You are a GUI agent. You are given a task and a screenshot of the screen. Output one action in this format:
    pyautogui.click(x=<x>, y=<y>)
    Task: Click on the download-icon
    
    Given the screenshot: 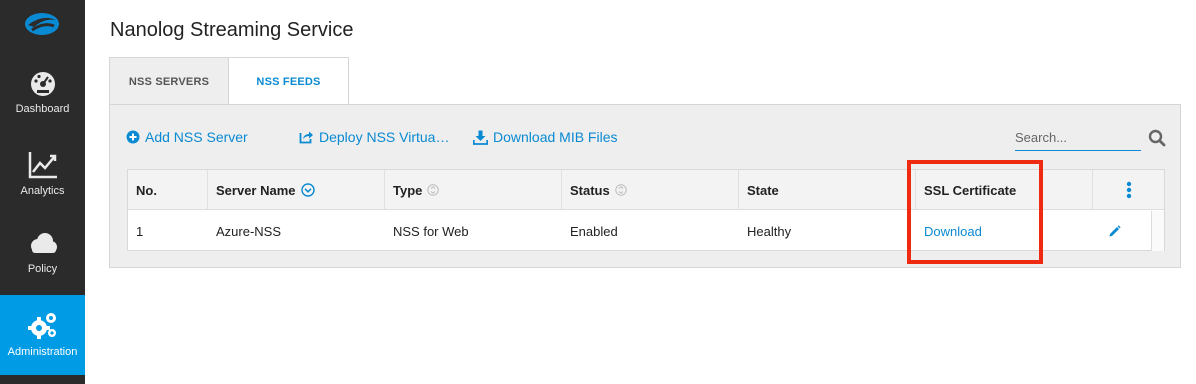 What is the action you would take?
    pyautogui.click(x=480, y=137)
    